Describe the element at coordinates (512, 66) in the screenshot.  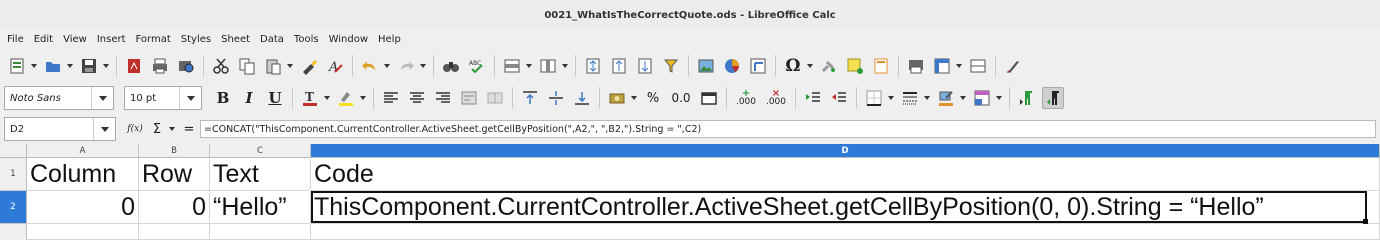
I see `row-icon` at that location.